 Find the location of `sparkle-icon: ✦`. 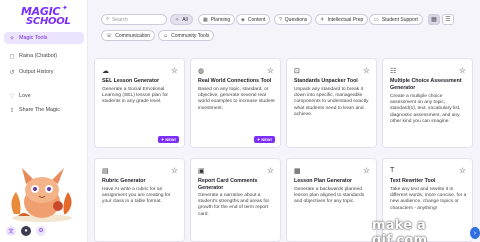

sparkle-icon: ✦ is located at coordinates (65, 8).